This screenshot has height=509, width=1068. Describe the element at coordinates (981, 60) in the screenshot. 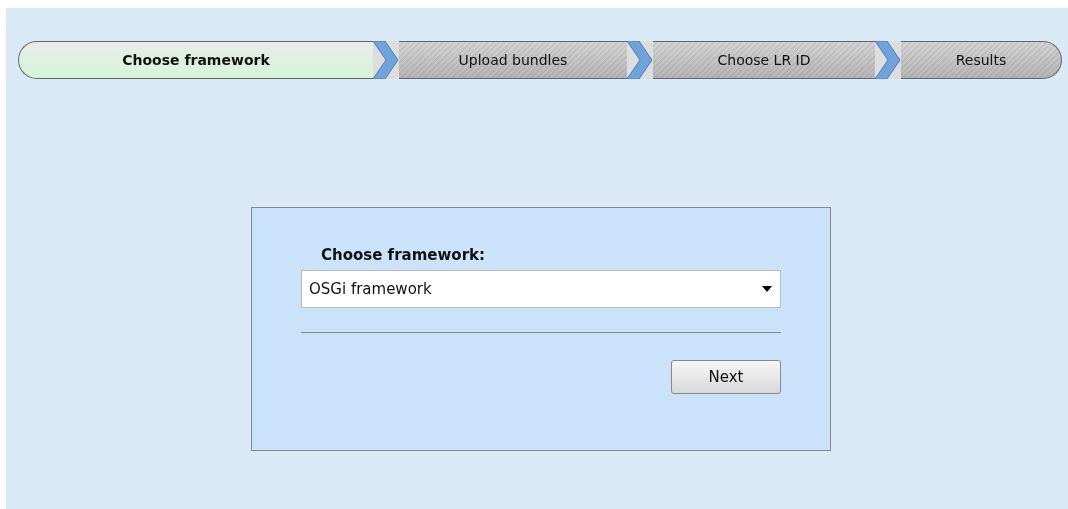

I see `wizard-step: Results` at that location.